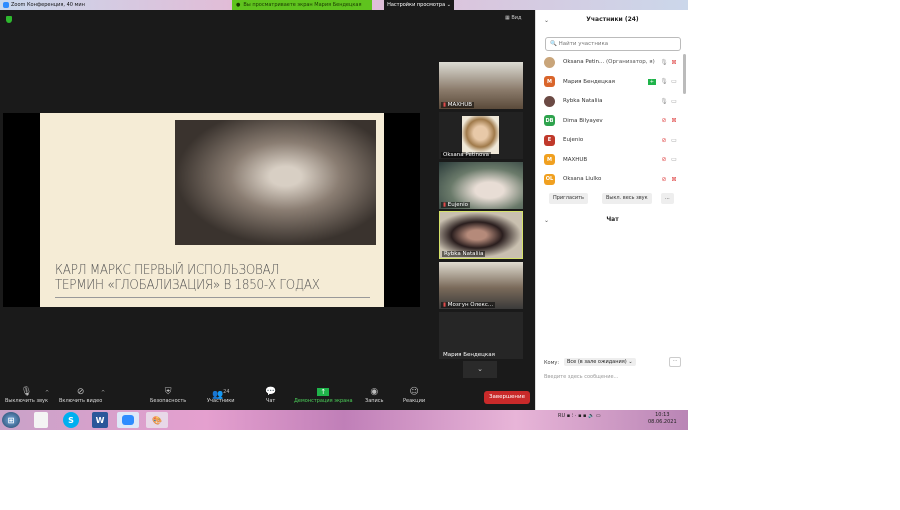 The image size is (900, 510). I want to click on word-icon: W, so click(100, 420).